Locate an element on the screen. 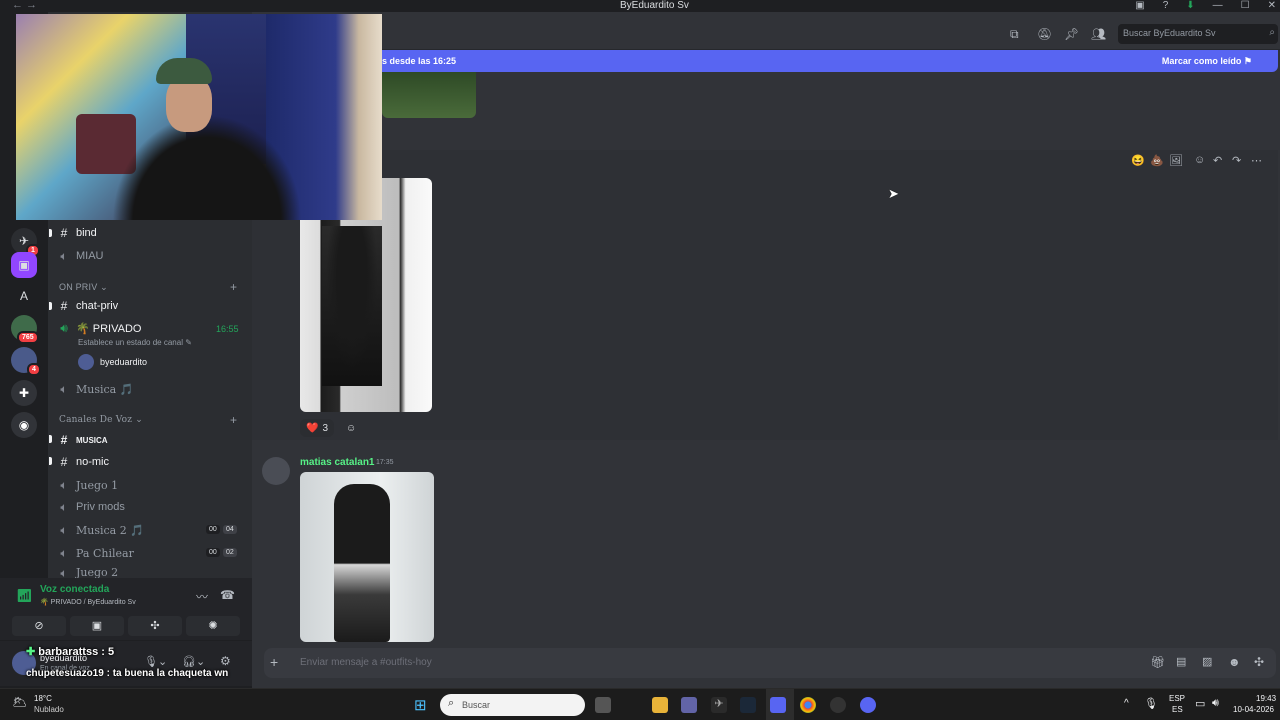 This screenshot has width=1280, height=720. camera-off-icon: ⊘ is located at coordinates (39, 626).